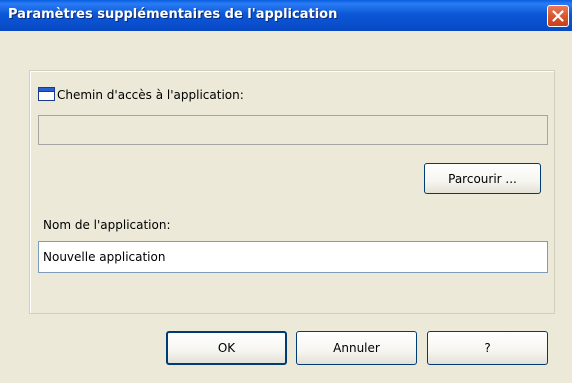 Image resolution: width=572 pixels, height=383 pixels. Describe the element at coordinates (356, 348) in the screenshot. I see `cancel-button: Annuler` at that location.